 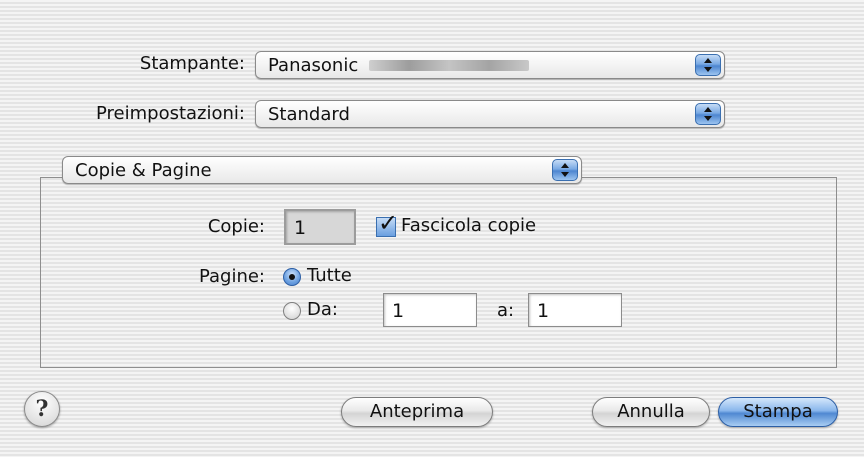 What do you see at coordinates (313, 65) in the screenshot?
I see `printer-value: Panasonic` at bounding box center [313, 65].